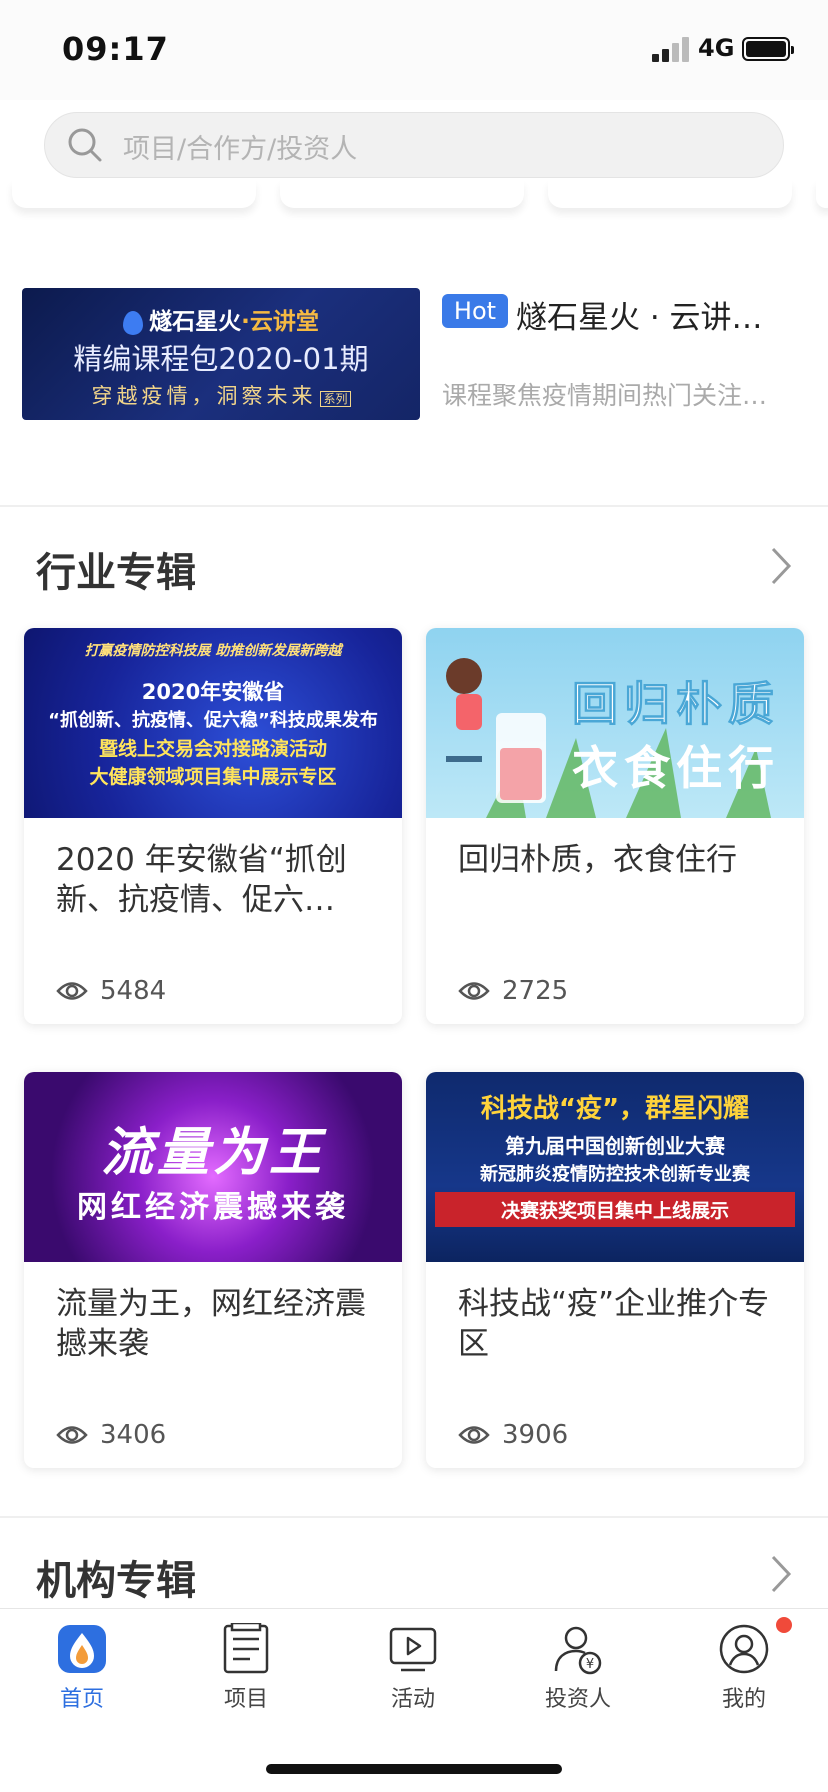 The height and width of the screenshot is (1792, 828). What do you see at coordinates (246, 1648) in the screenshot?
I see `document-icon` at bounding box center [246, 1648].